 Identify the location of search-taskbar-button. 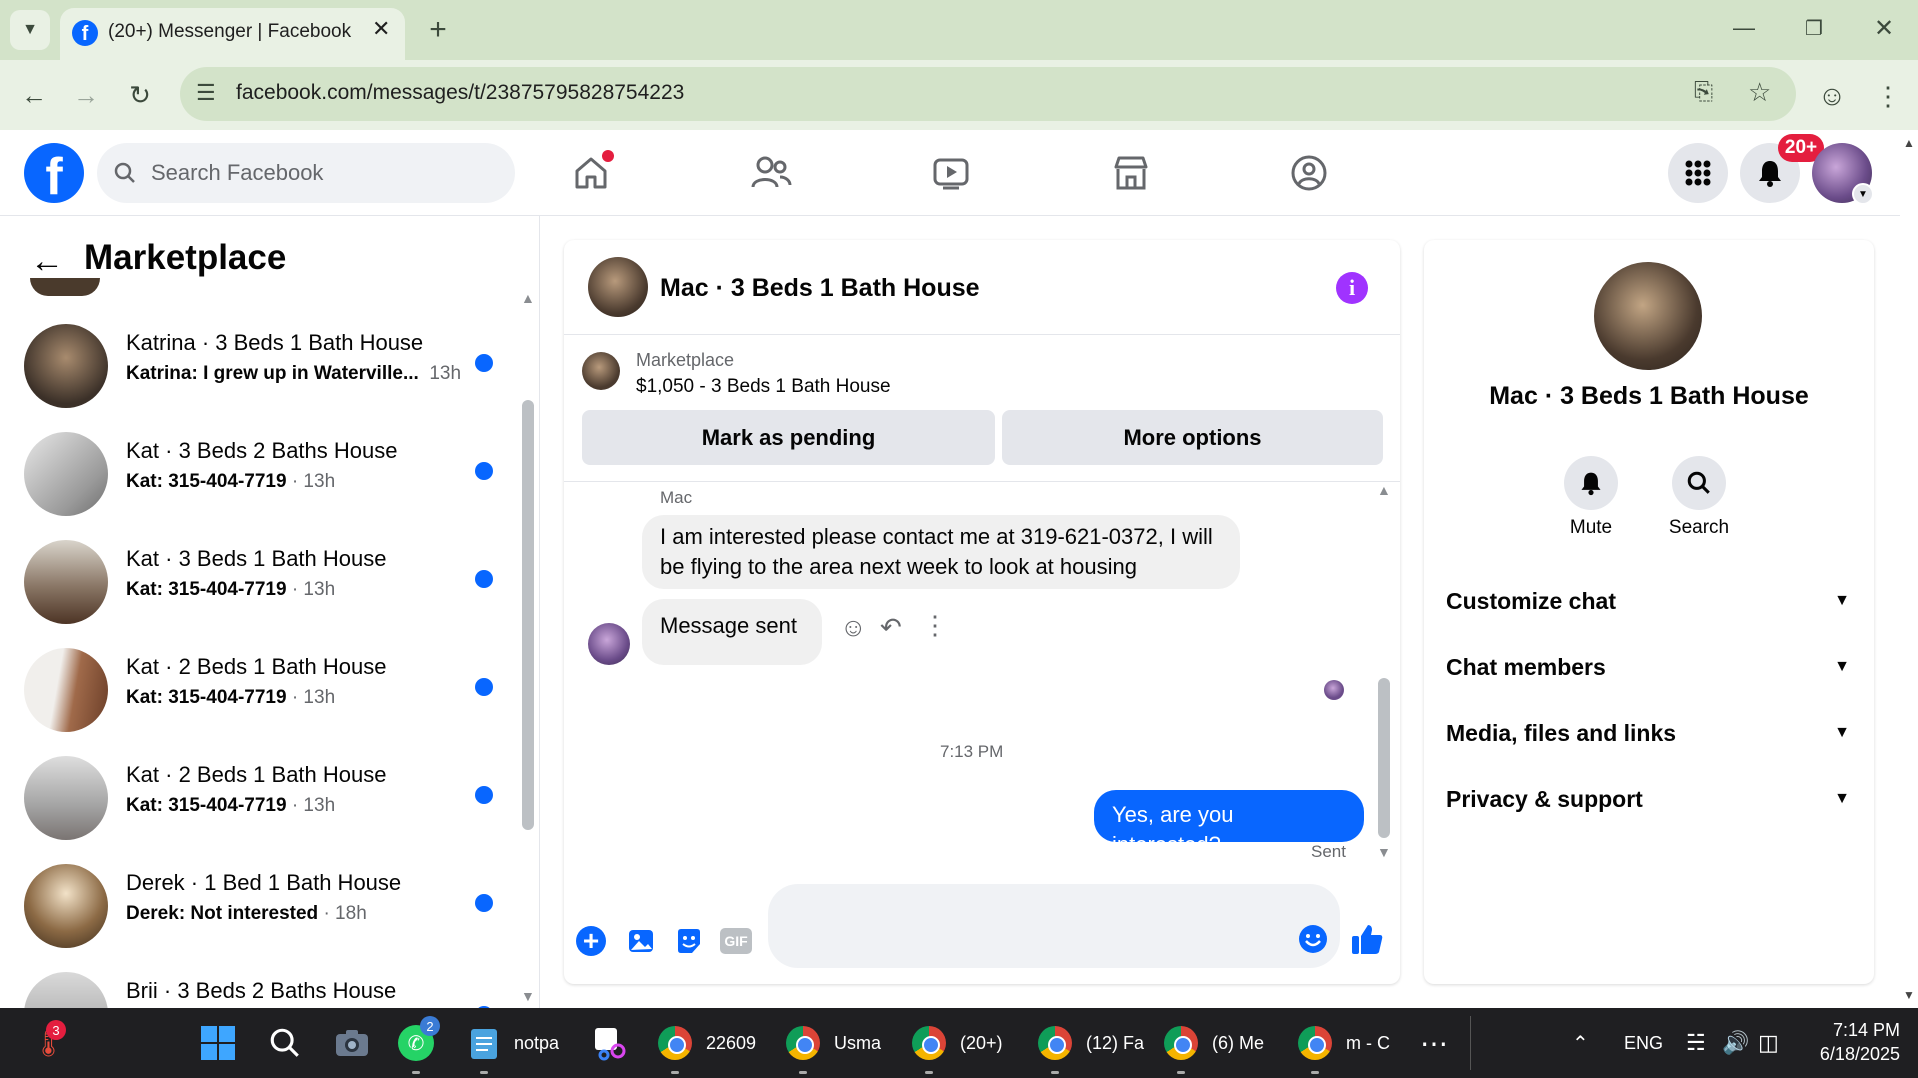
(285, 1043).